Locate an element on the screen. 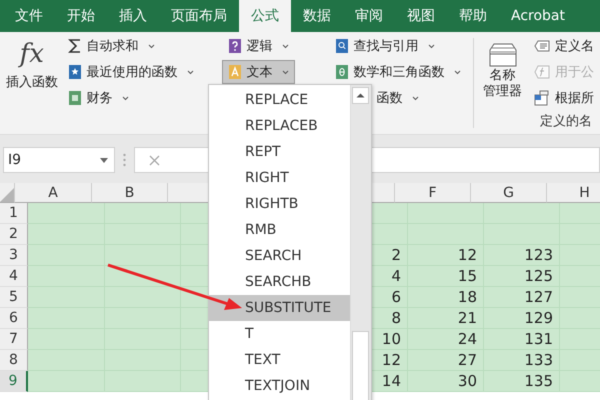 This screenshot has height=400, width=600. table-cell: 27 is located at coordinates (446, 360).